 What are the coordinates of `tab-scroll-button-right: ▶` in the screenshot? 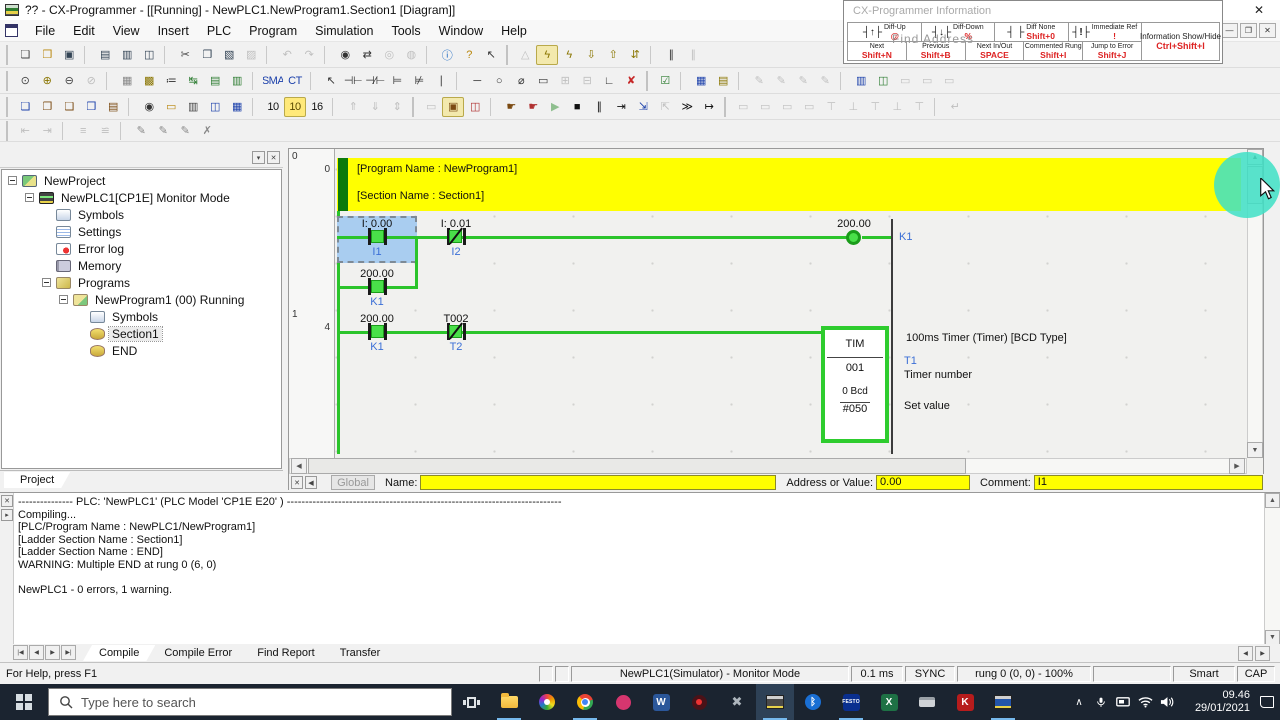 It's located at (1262, 653).